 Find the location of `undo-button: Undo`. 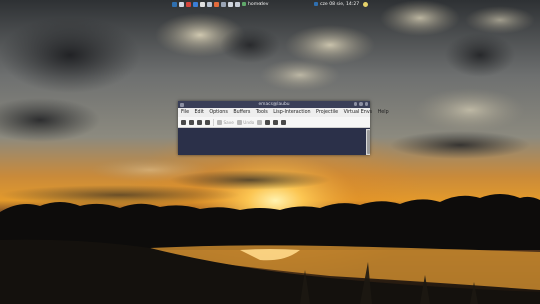

undo-button: Undo is located at coordinates (245, 122).